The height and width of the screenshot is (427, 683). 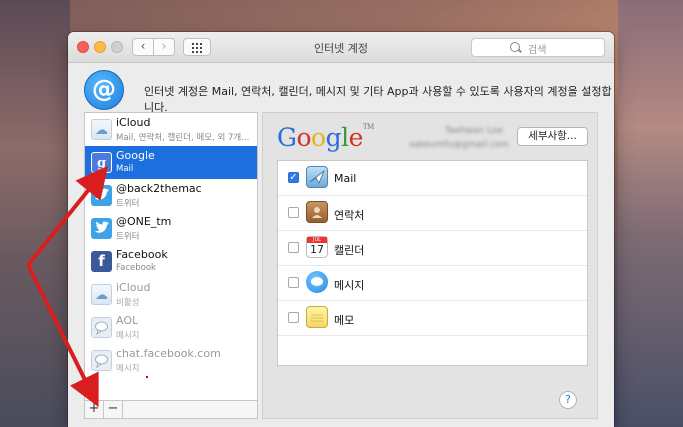 I want to click on account-row-aol: AOL 메시지, so click(x=171, y=327).